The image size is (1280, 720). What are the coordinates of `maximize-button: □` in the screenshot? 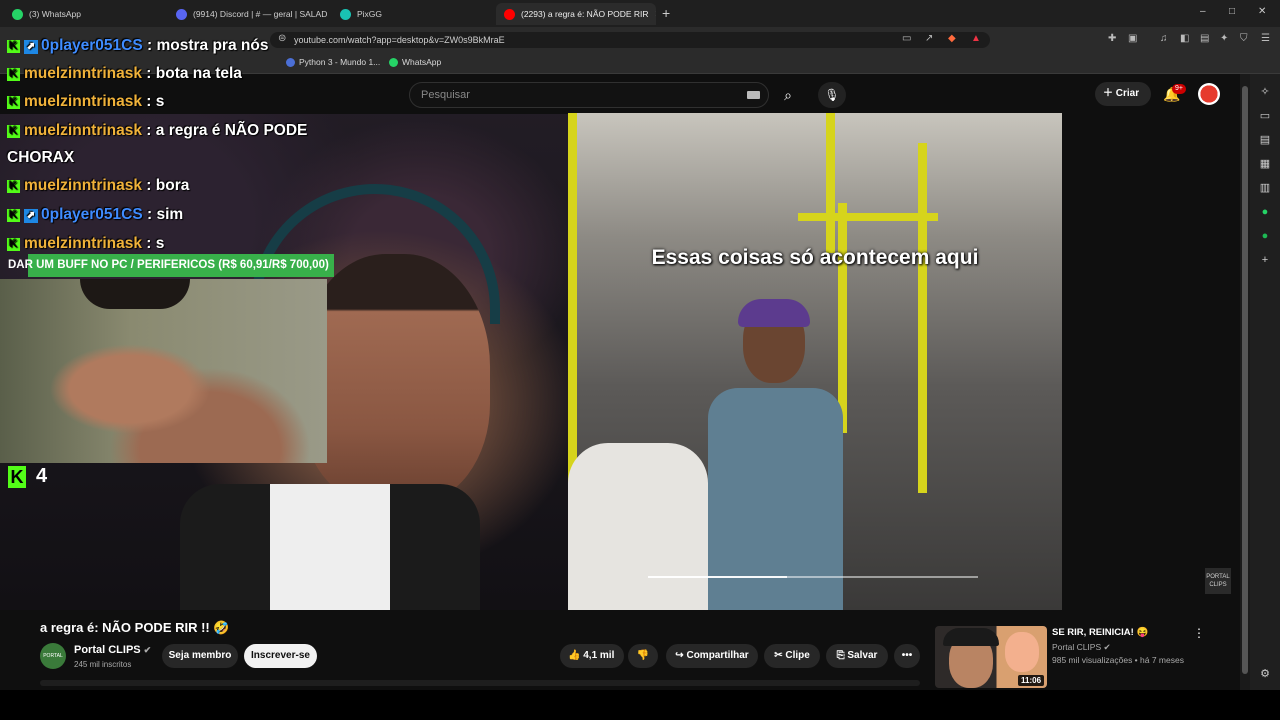 It's located at (1232, 11).